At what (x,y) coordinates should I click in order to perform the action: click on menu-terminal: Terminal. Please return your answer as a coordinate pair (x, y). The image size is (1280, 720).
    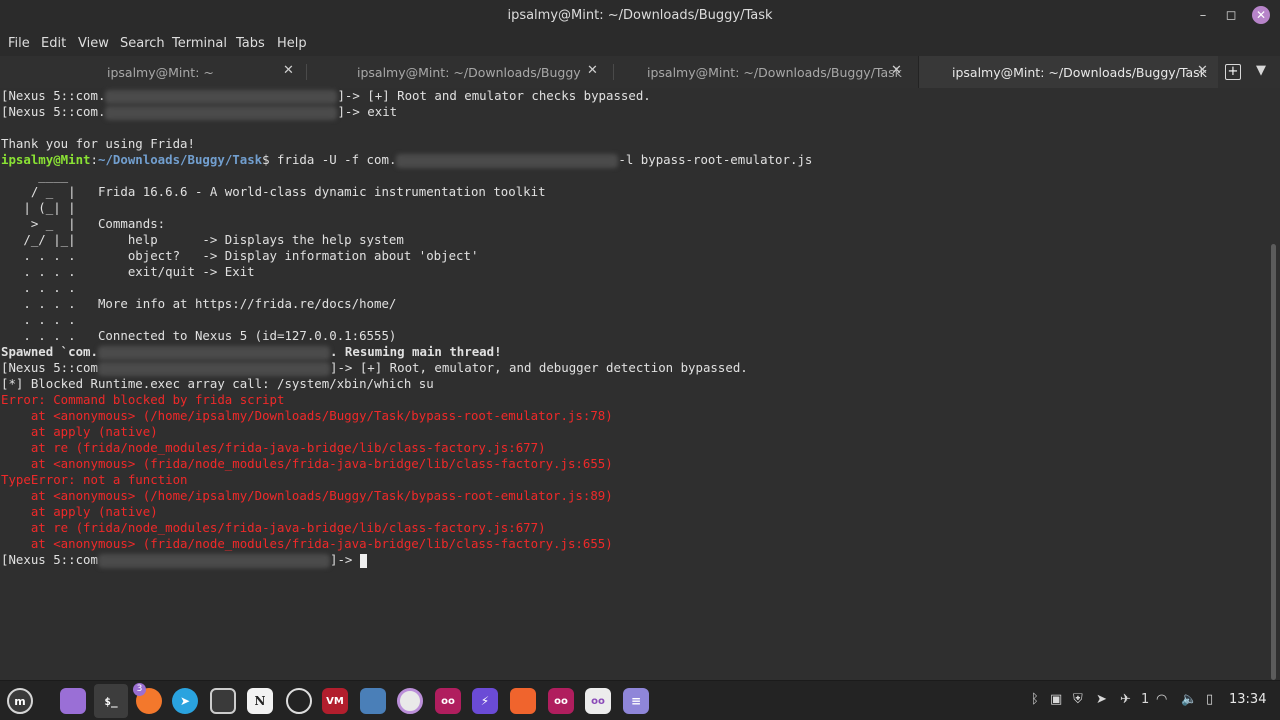
    Looking at the image, I should click on (199, 43).